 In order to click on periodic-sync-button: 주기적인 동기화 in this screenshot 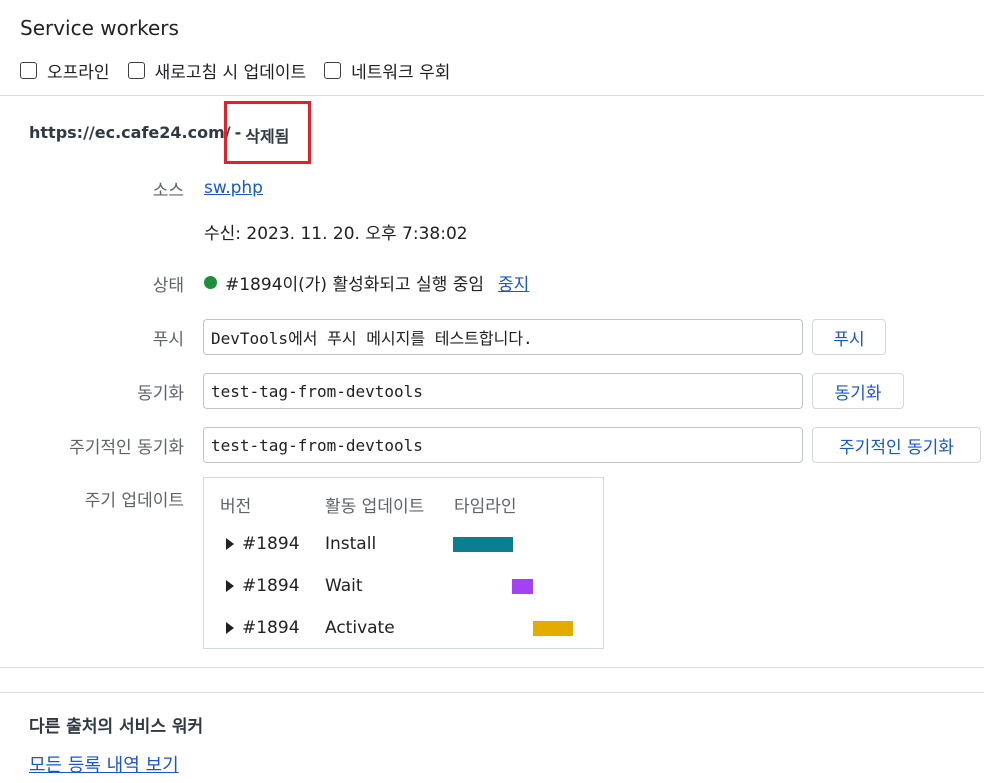, I will do `click(896, 445)`.